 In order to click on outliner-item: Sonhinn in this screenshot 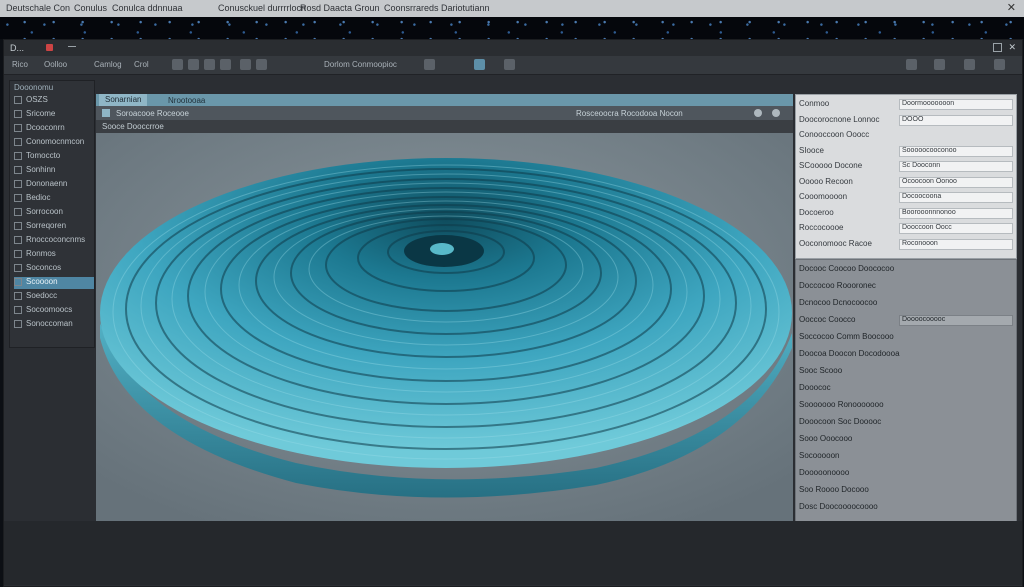, I will do `click(54, 171)`.